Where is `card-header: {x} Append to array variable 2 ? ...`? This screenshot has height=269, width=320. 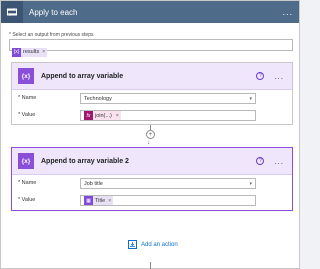
card-header: {x} Append to array variable 2 ? ... is located at coordinates (152, 161).